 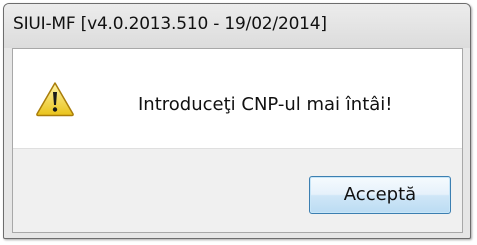 What do you see at coordinates (55, 99) in the screenshot?
I see `warning-icon` at bounding box center [55, 99].